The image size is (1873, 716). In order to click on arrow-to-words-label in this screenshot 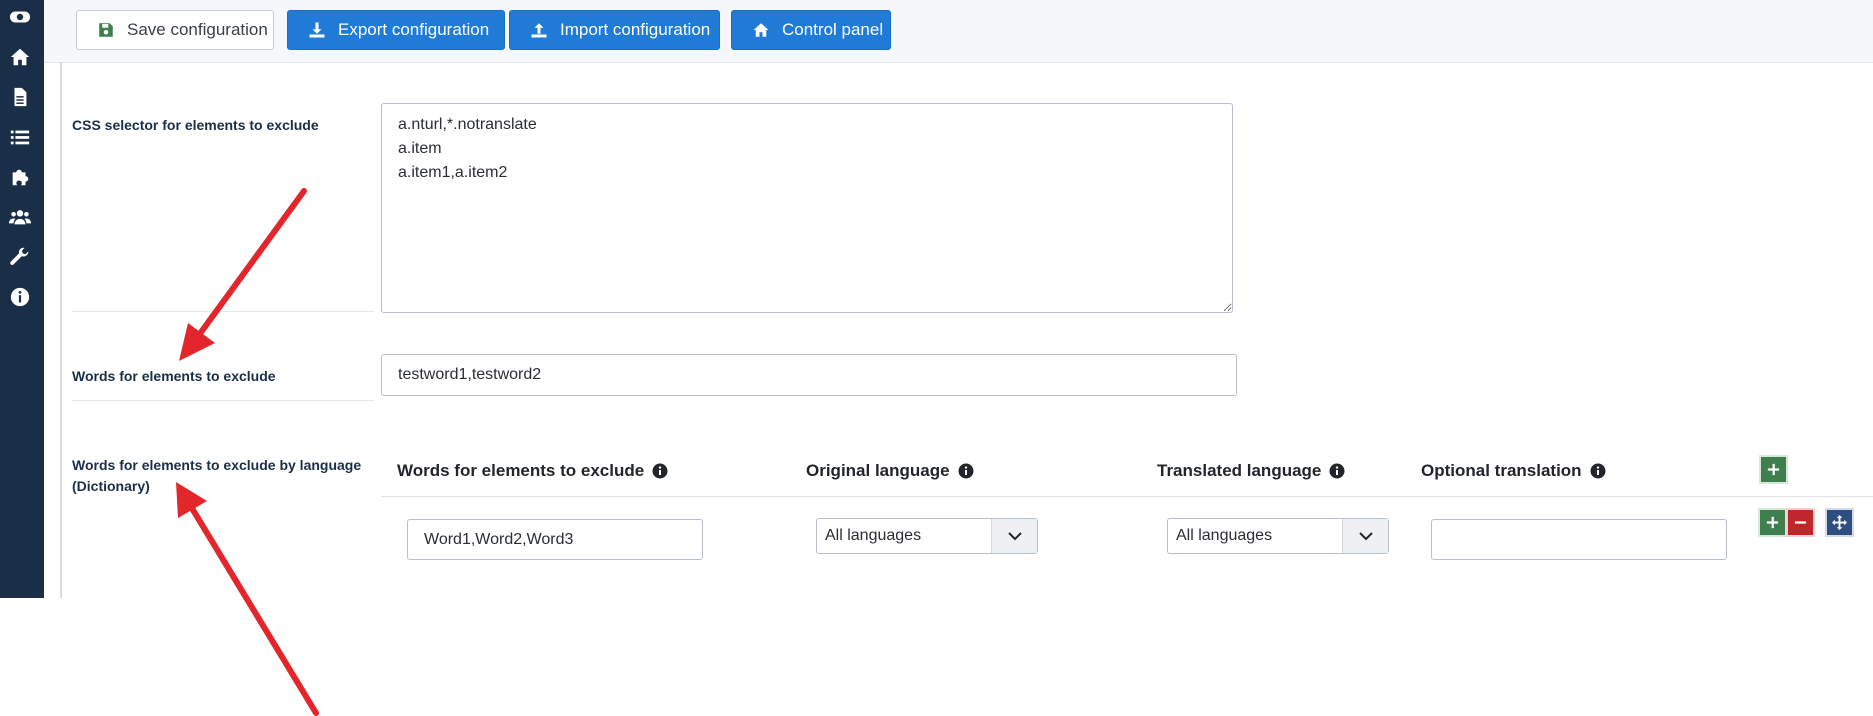, I will do `click(243, 274)`.